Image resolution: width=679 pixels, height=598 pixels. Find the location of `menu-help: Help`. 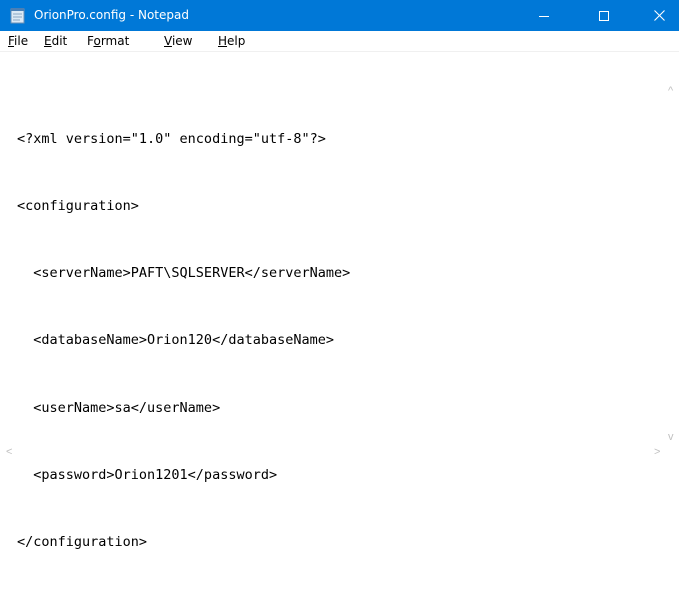

menu-help: Help is located at coordinates (231, 41).